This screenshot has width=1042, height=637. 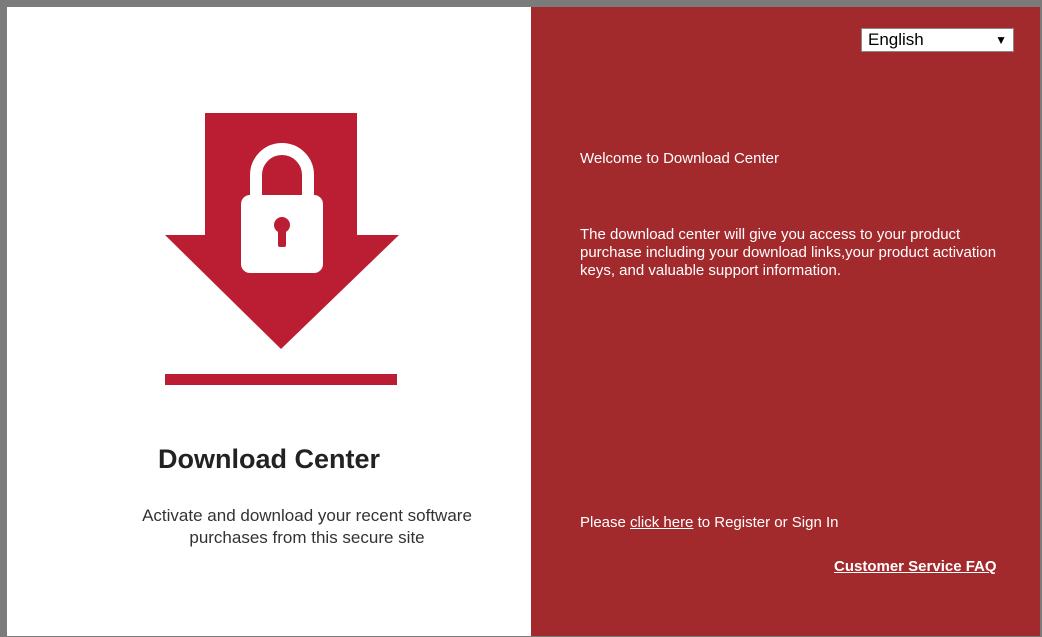 I want to click on customer-service-faq-link: Customer Service FAQ, so click(x=915, y=566).